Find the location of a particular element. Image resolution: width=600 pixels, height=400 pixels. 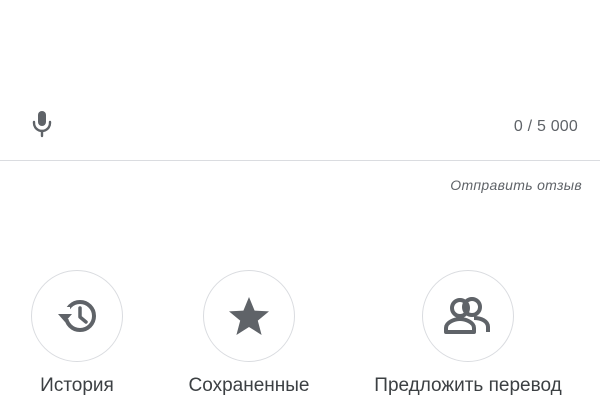

saved-button is located at coordinates (249, 316).